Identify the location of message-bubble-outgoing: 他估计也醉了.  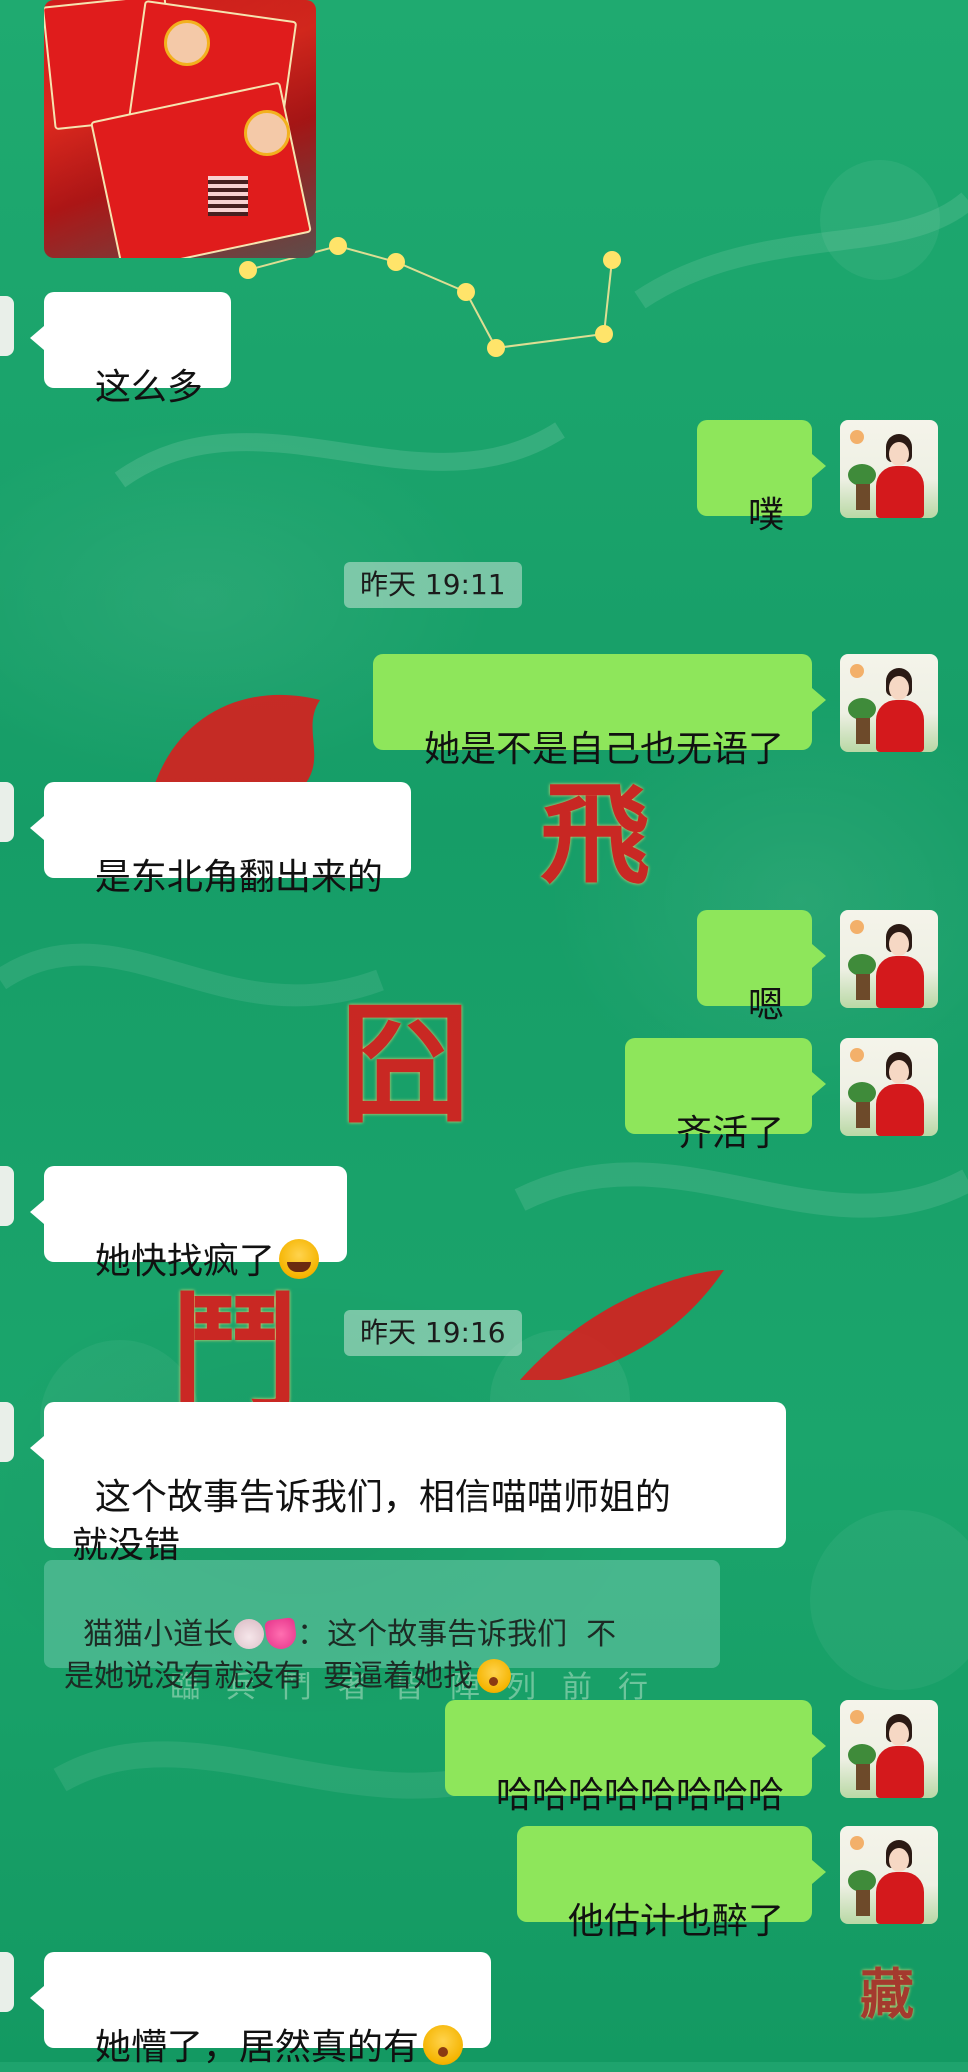
(671, 1884).